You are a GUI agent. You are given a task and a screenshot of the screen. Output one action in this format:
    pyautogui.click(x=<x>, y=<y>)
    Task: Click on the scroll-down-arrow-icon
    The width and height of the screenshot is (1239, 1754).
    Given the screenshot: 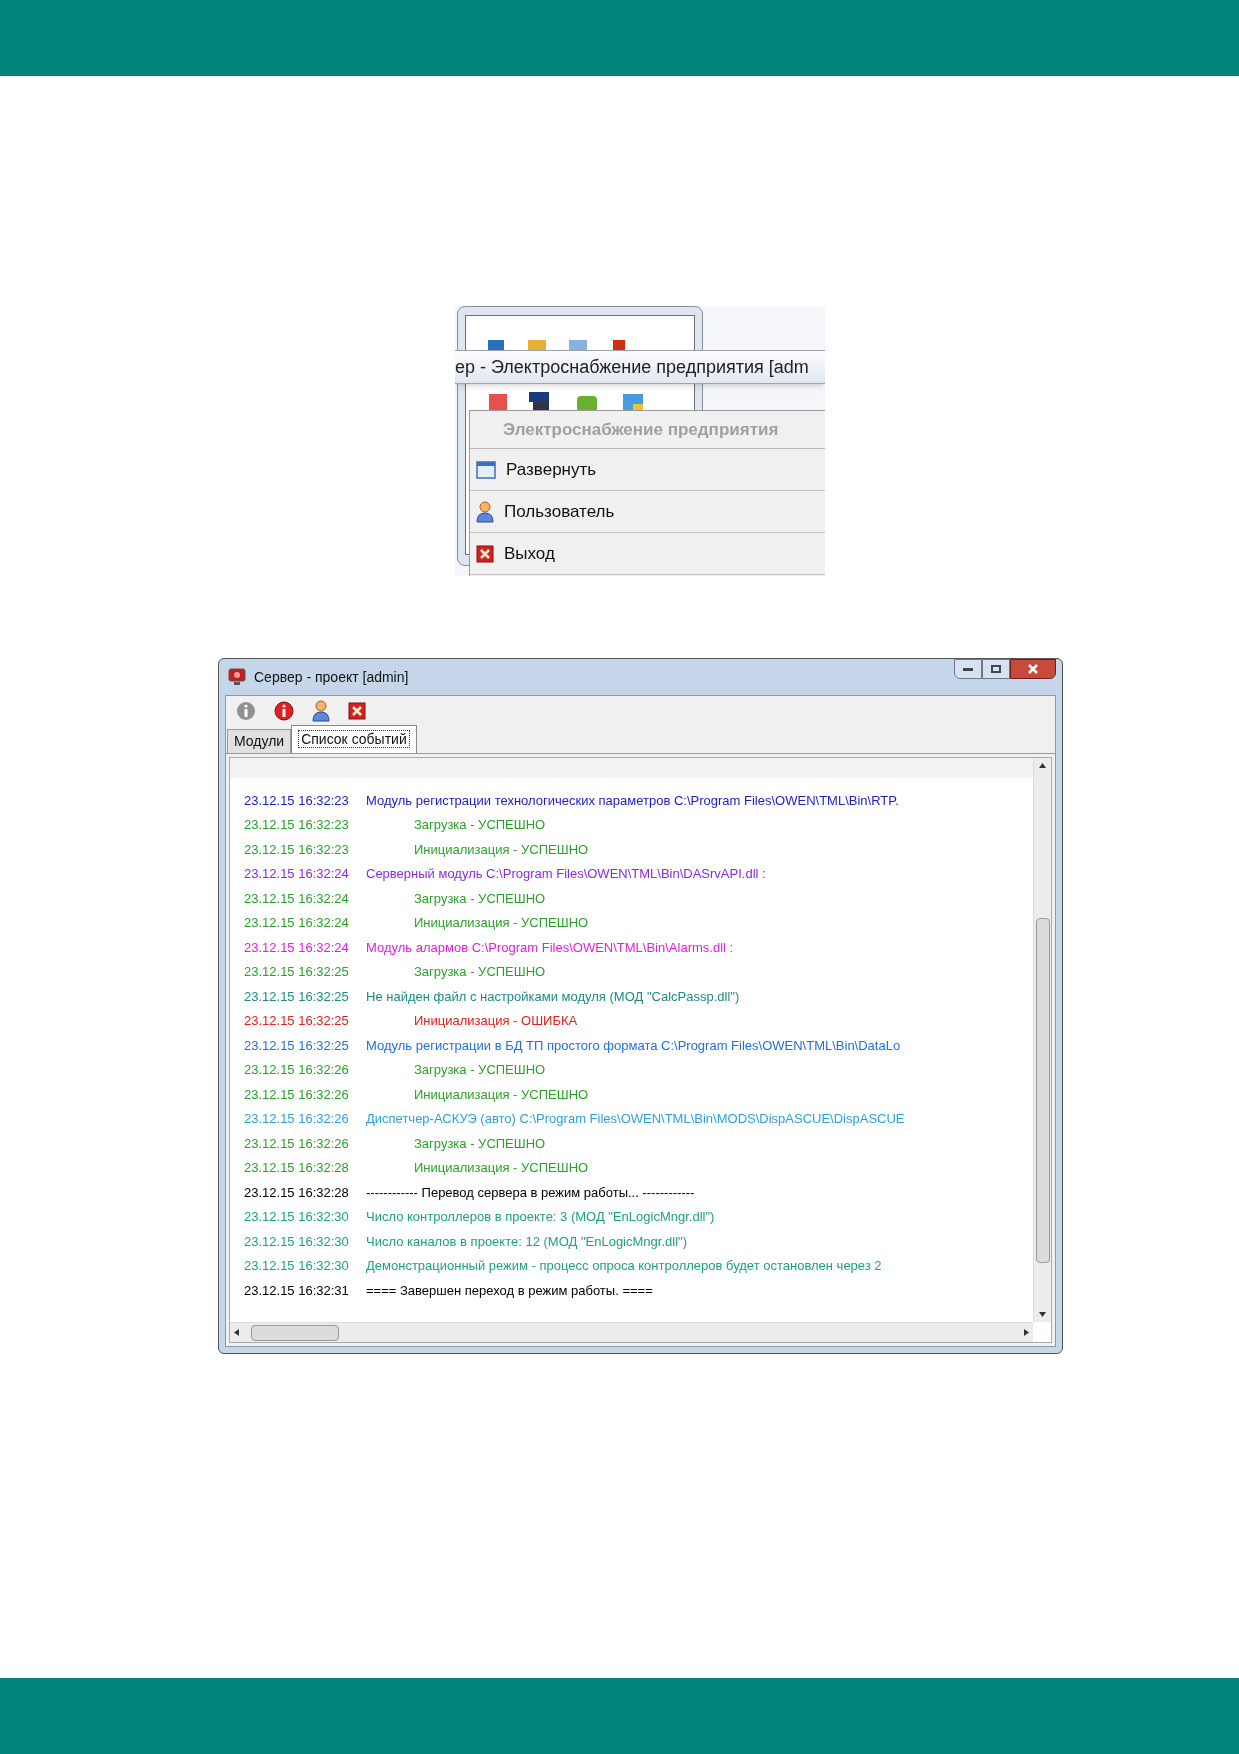 What is the action you would take?
    pyautogui.click(x=1042, y=1314)
    